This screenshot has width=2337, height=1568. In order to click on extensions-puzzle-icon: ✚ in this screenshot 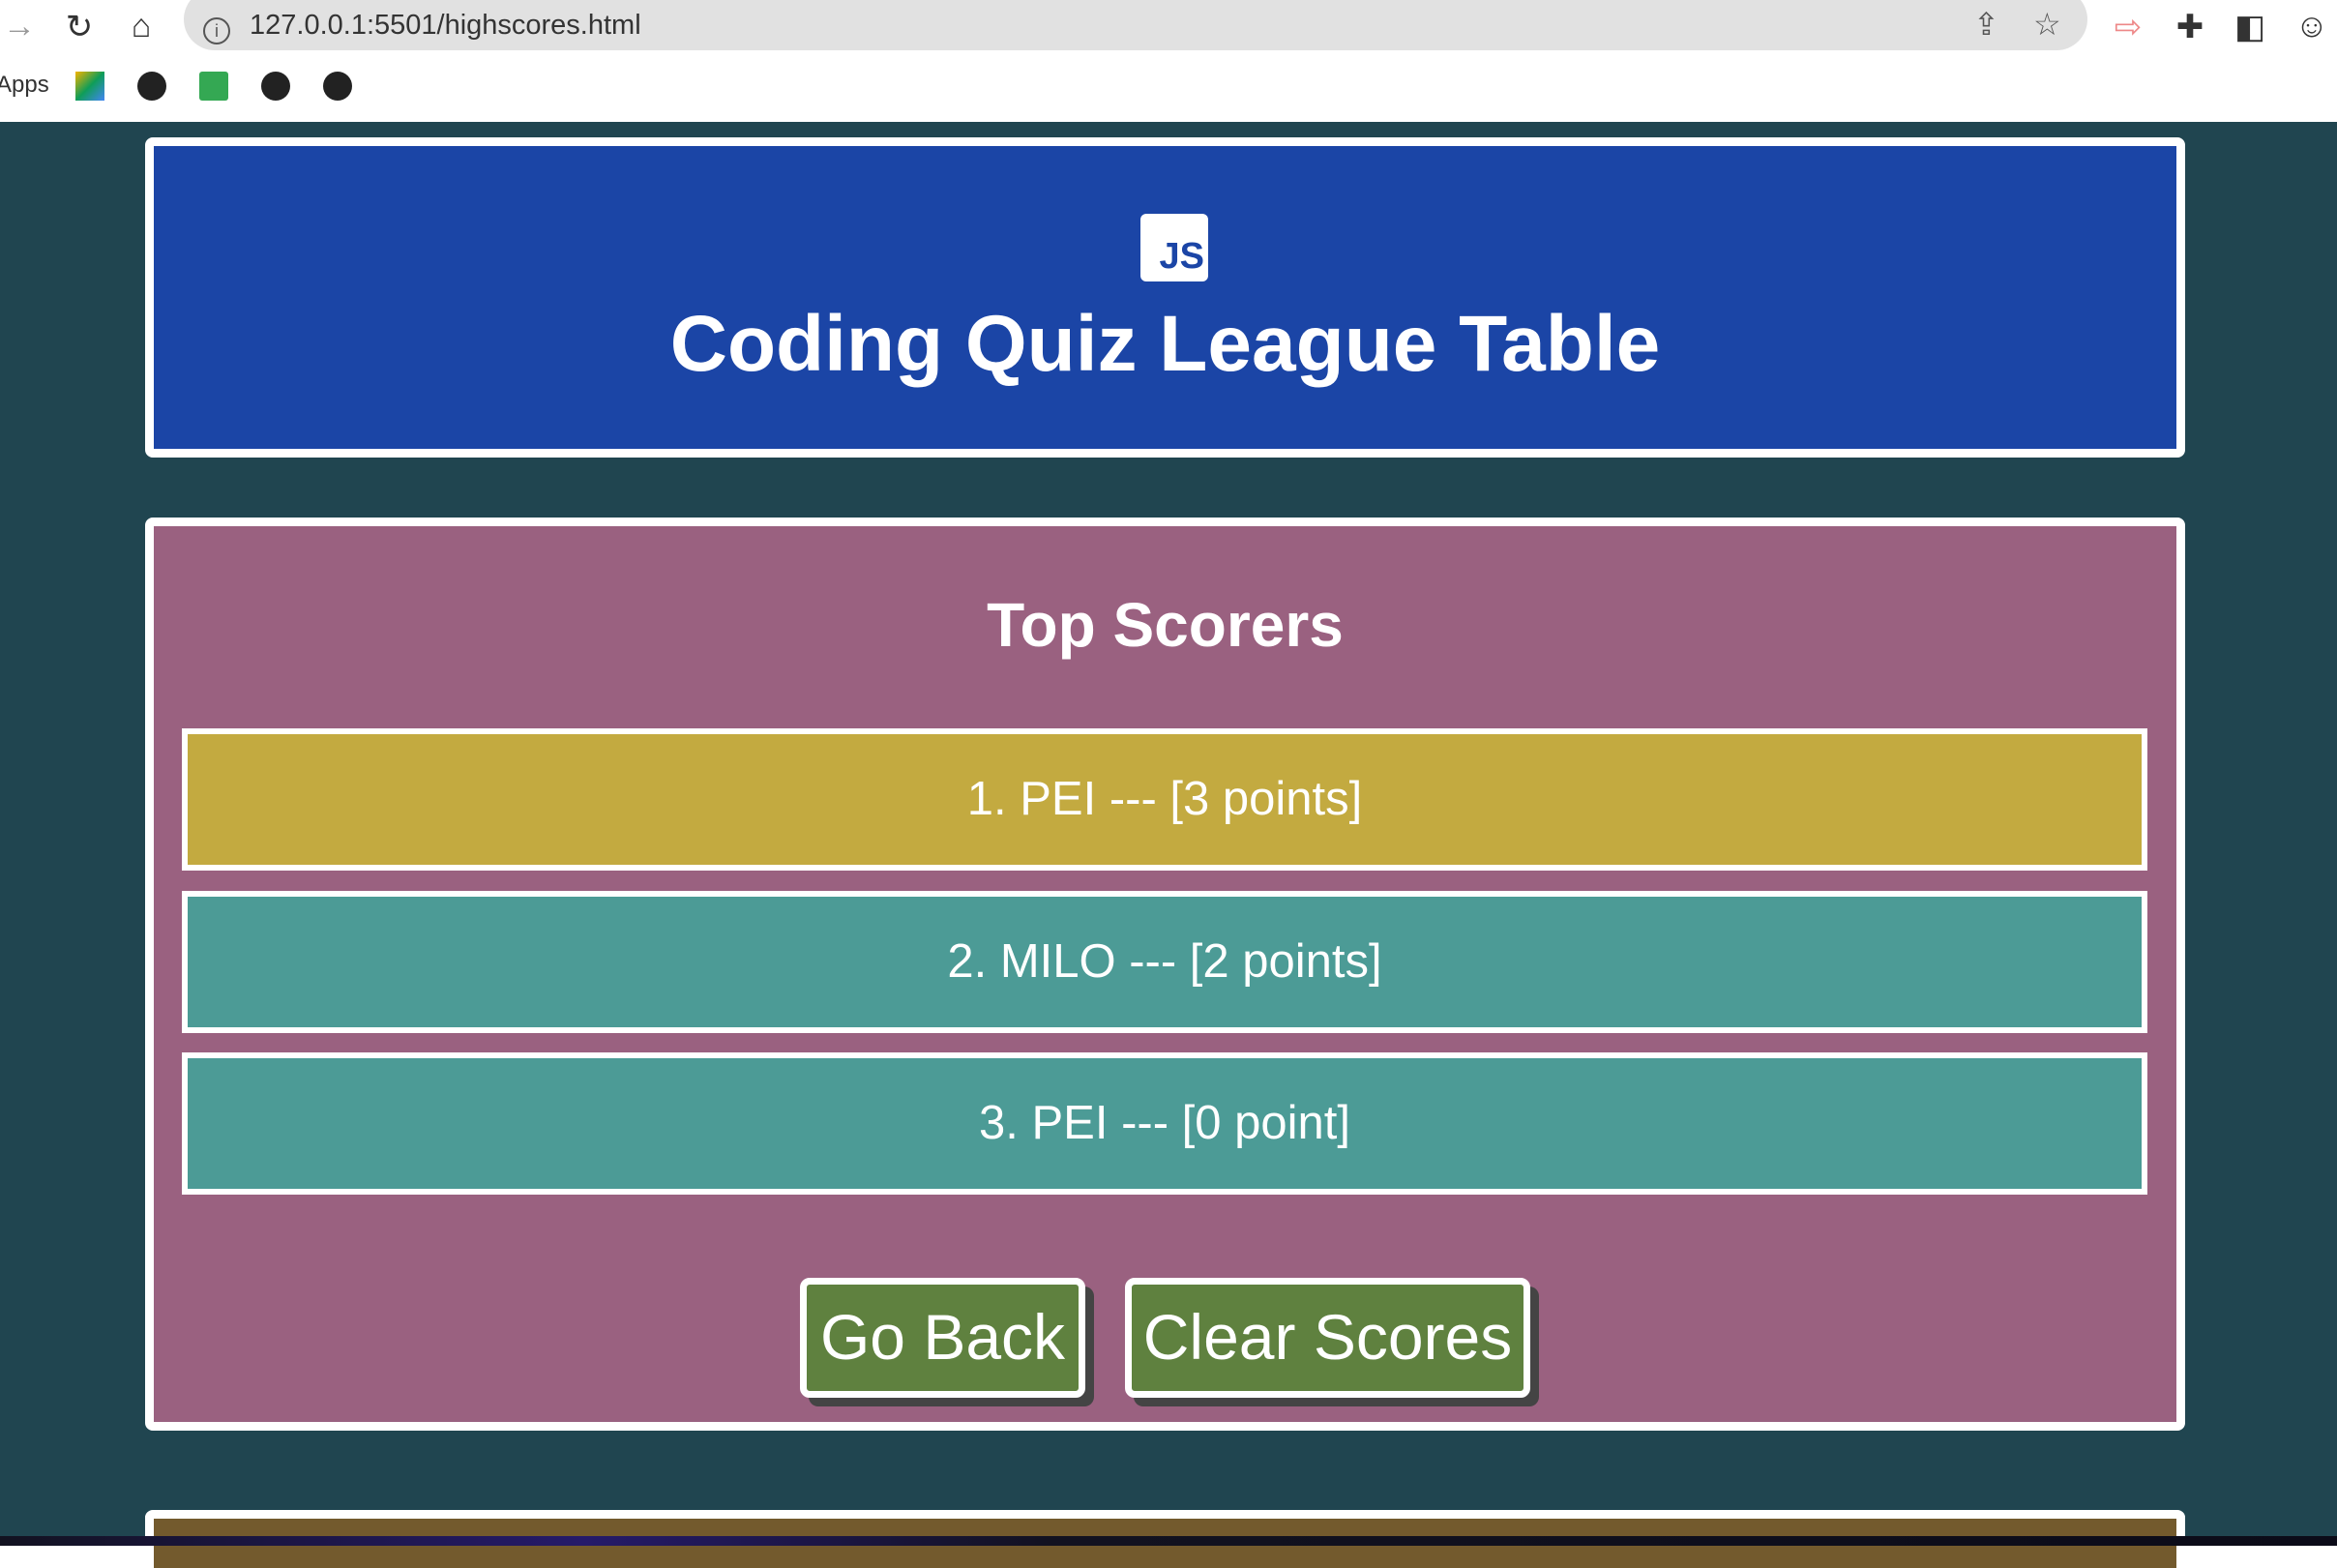, I will do `click(2190, 27)`.